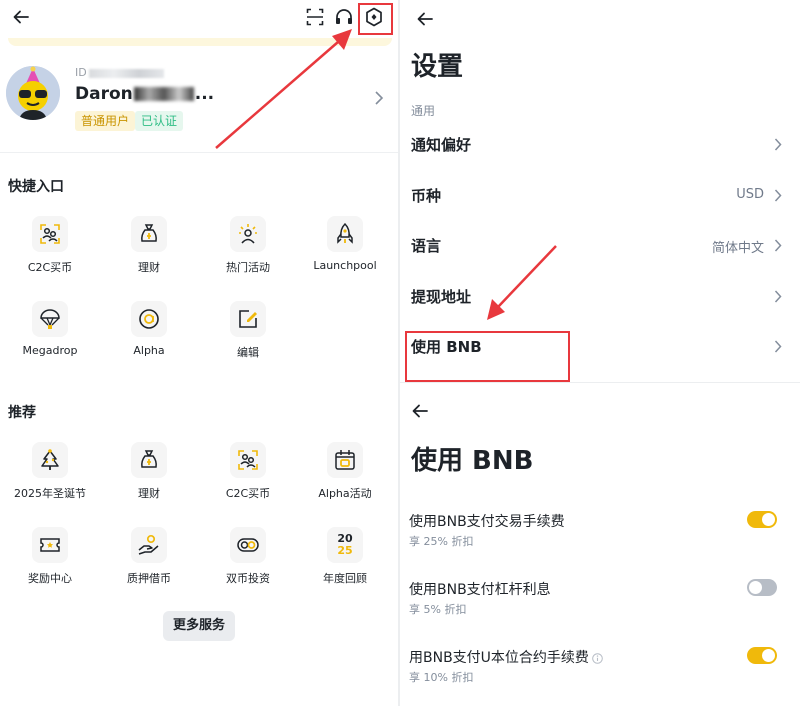  Describe the element at coordinates (437, 67) in the screenshot. I see `settings-title: 设置` at that location.